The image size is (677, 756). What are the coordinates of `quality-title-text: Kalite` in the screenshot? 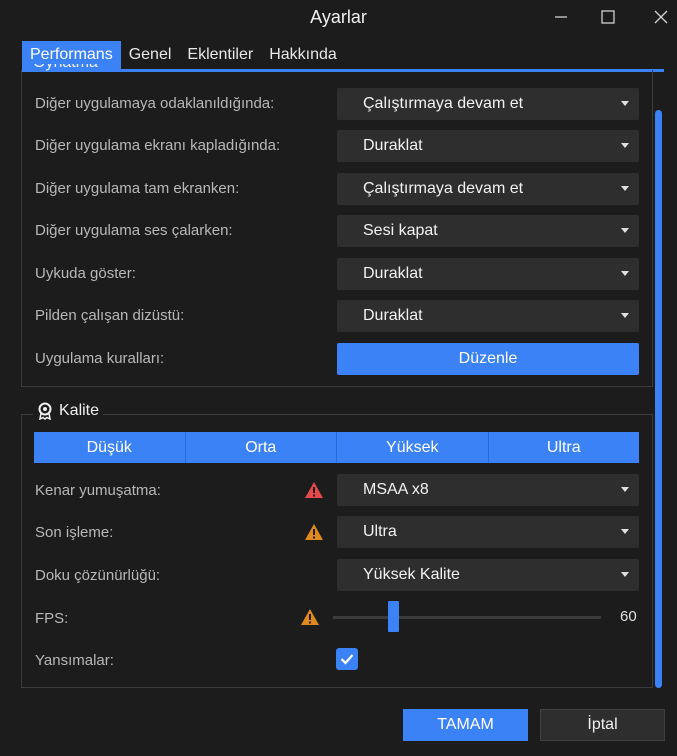 It's located at (79, 410).